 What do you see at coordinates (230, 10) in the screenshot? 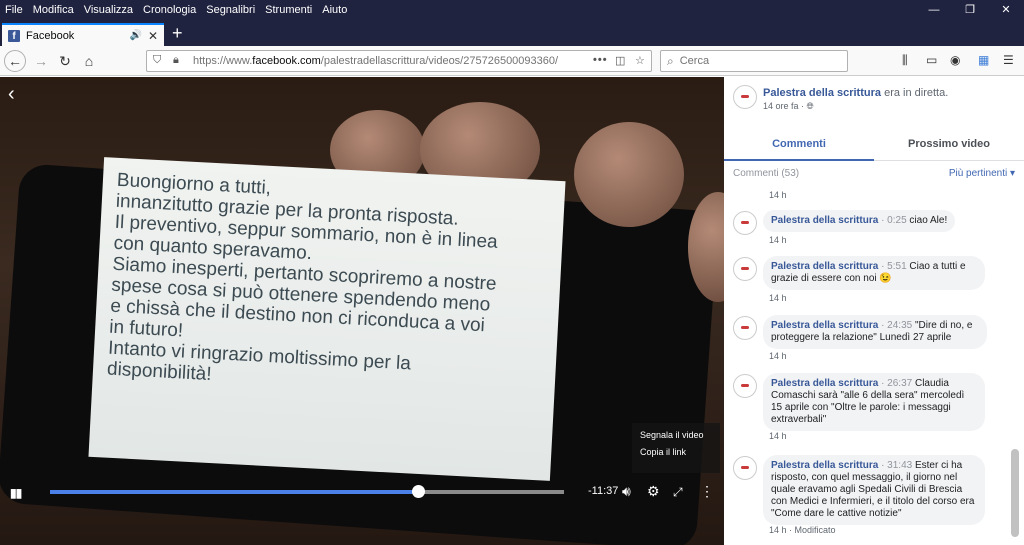
I see `menu-segnalibri: Segnalibri` at bounding box center [230, 10].